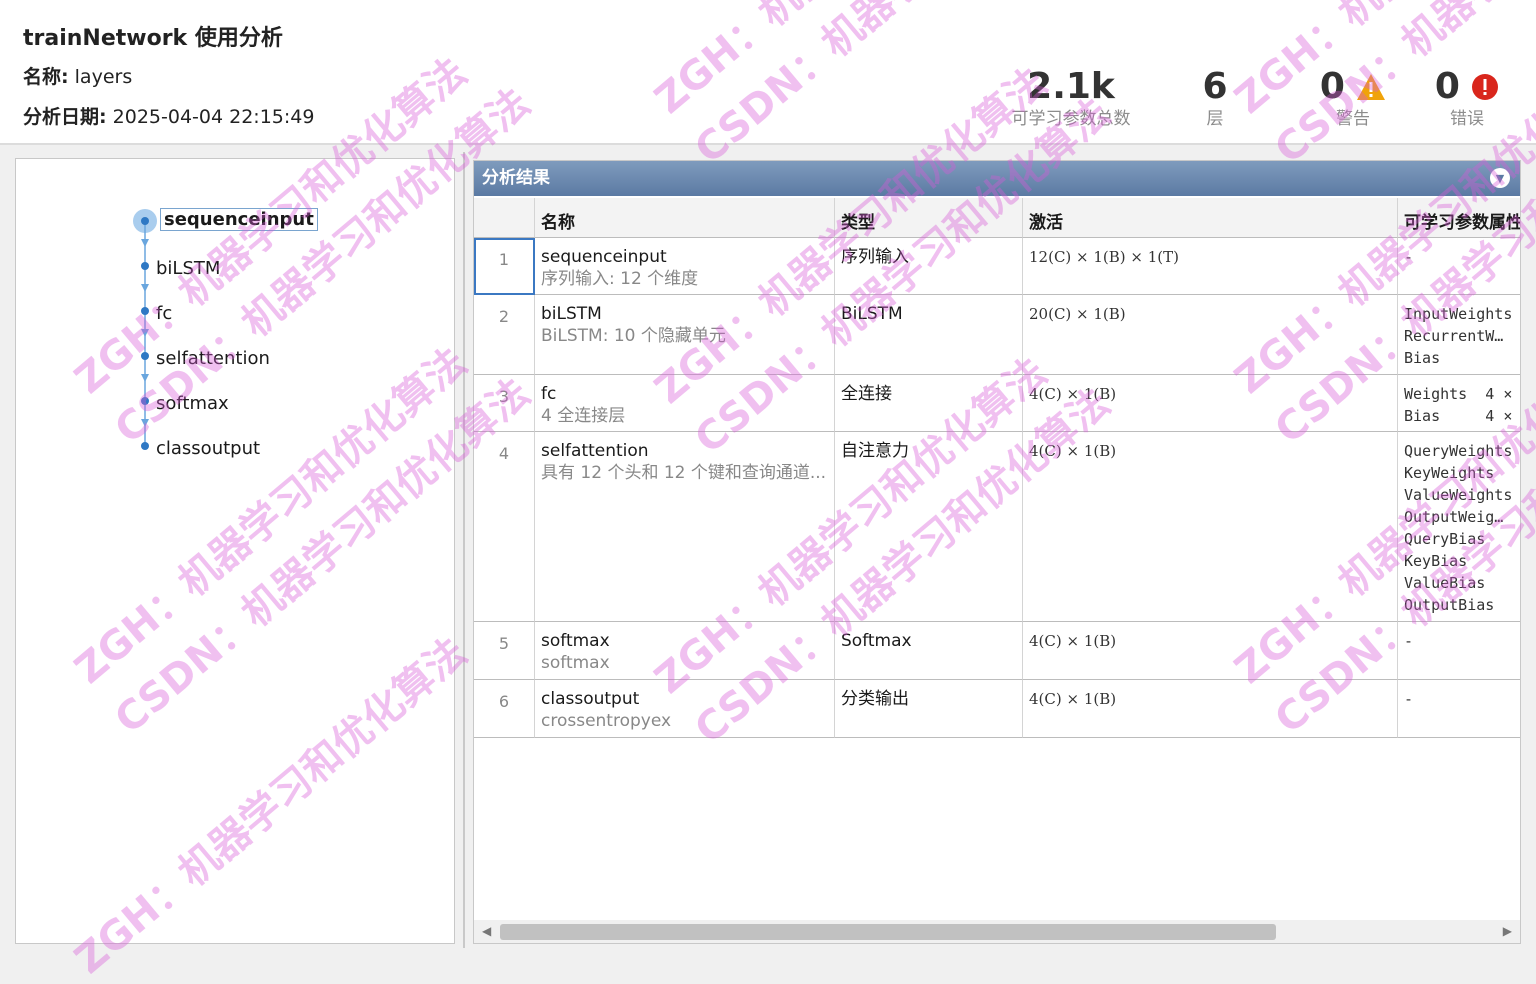  What do you see at coordinates (1332, 86) in the screenshot?
I see `metric-warnings-value: 0` at bounding box center [1332, 86].